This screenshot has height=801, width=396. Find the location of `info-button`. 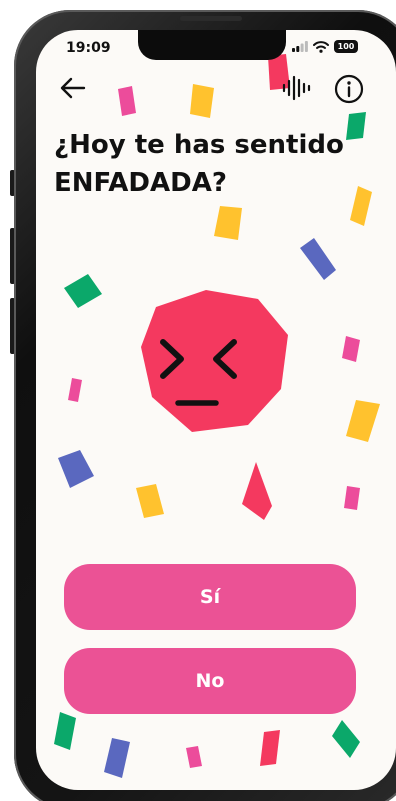

info-button is located at coordinates (349, 89).